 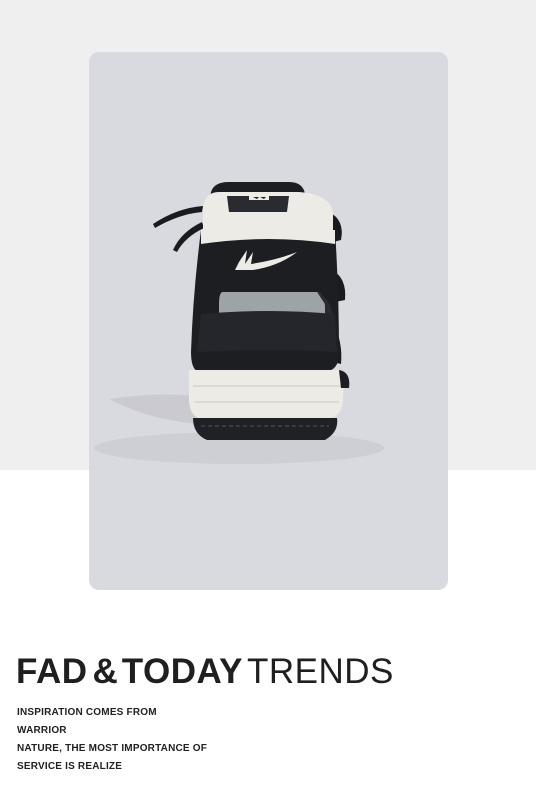 I want to click on headline-ampersand: &, so click(x=105, y=671).